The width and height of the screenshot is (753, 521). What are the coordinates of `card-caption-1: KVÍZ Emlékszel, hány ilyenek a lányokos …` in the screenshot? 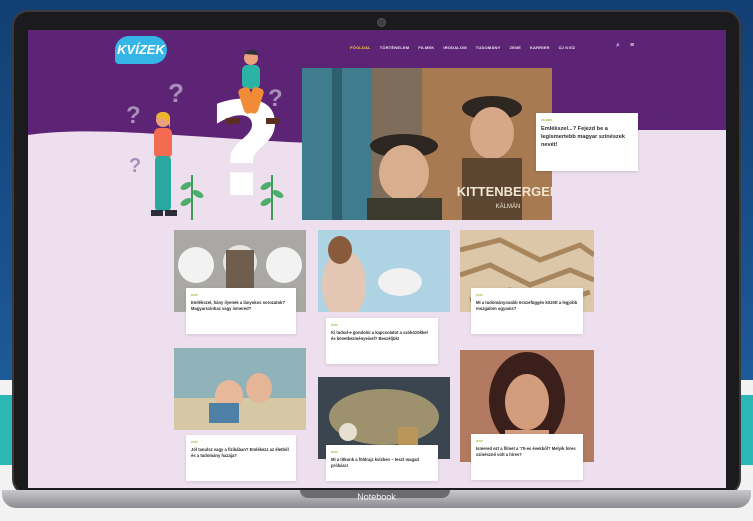 It's located at (241, 311).